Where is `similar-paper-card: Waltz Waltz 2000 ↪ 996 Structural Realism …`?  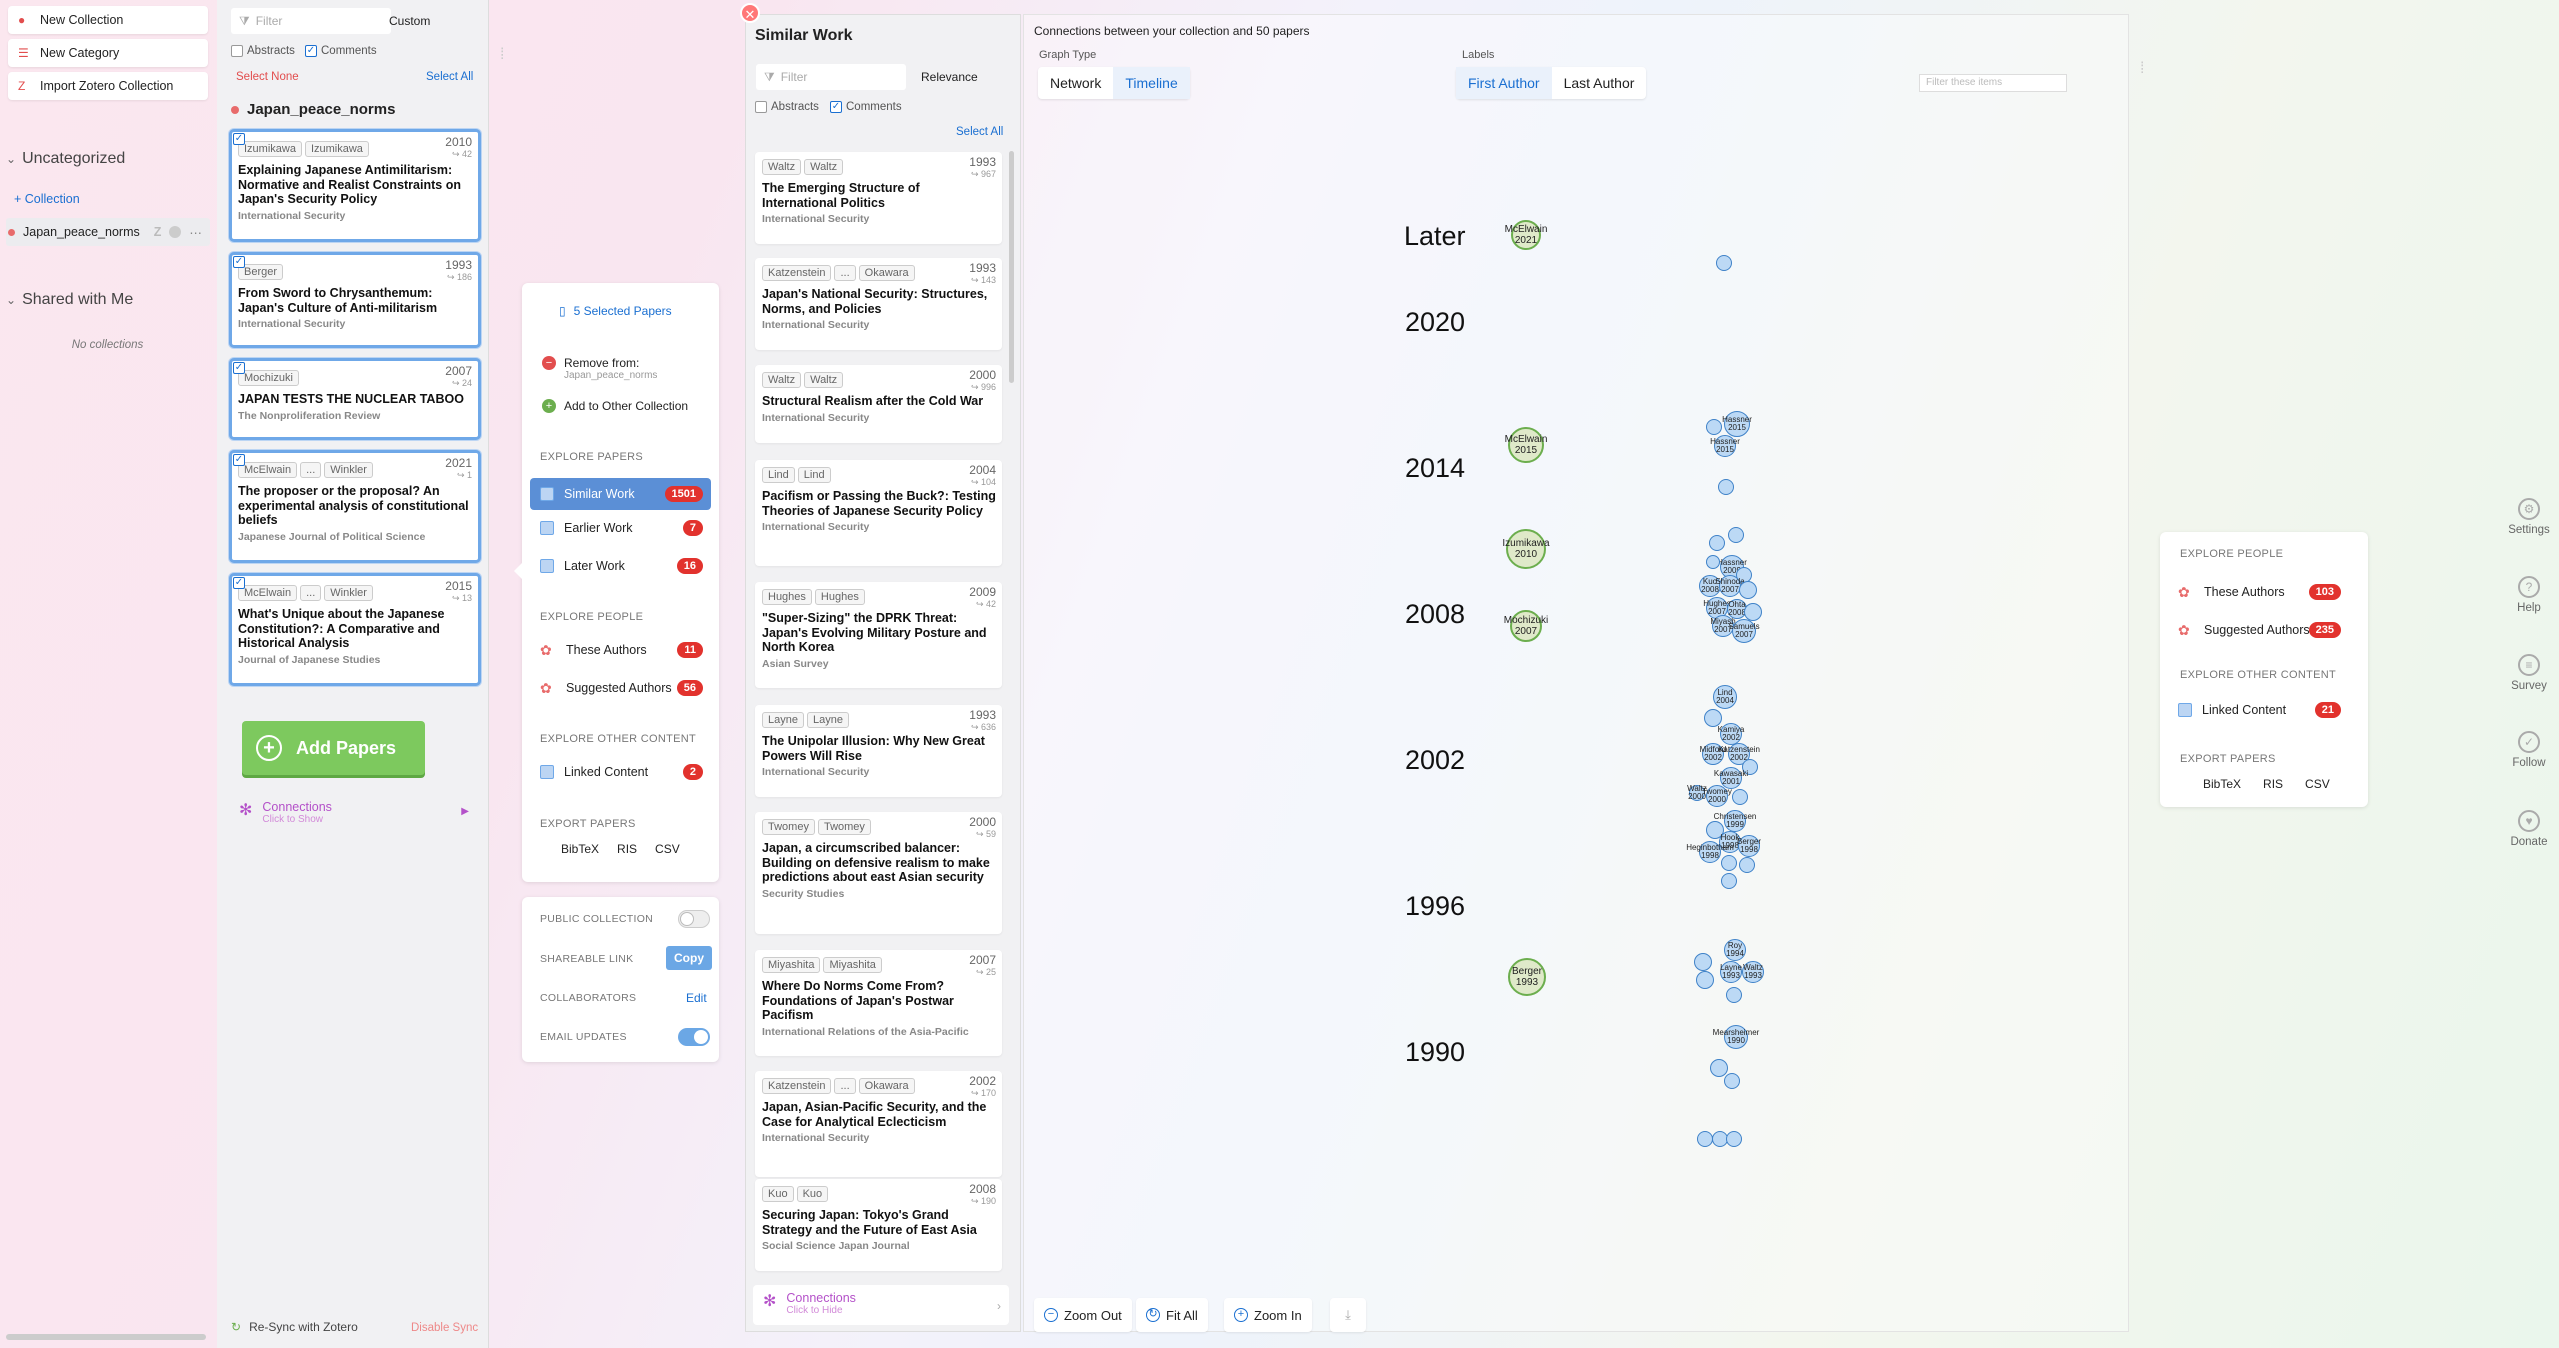
similar-paper-card: Waltz Waltz 2000 ↪ 996 Structural Realism … is located at coordinates (878, 404).